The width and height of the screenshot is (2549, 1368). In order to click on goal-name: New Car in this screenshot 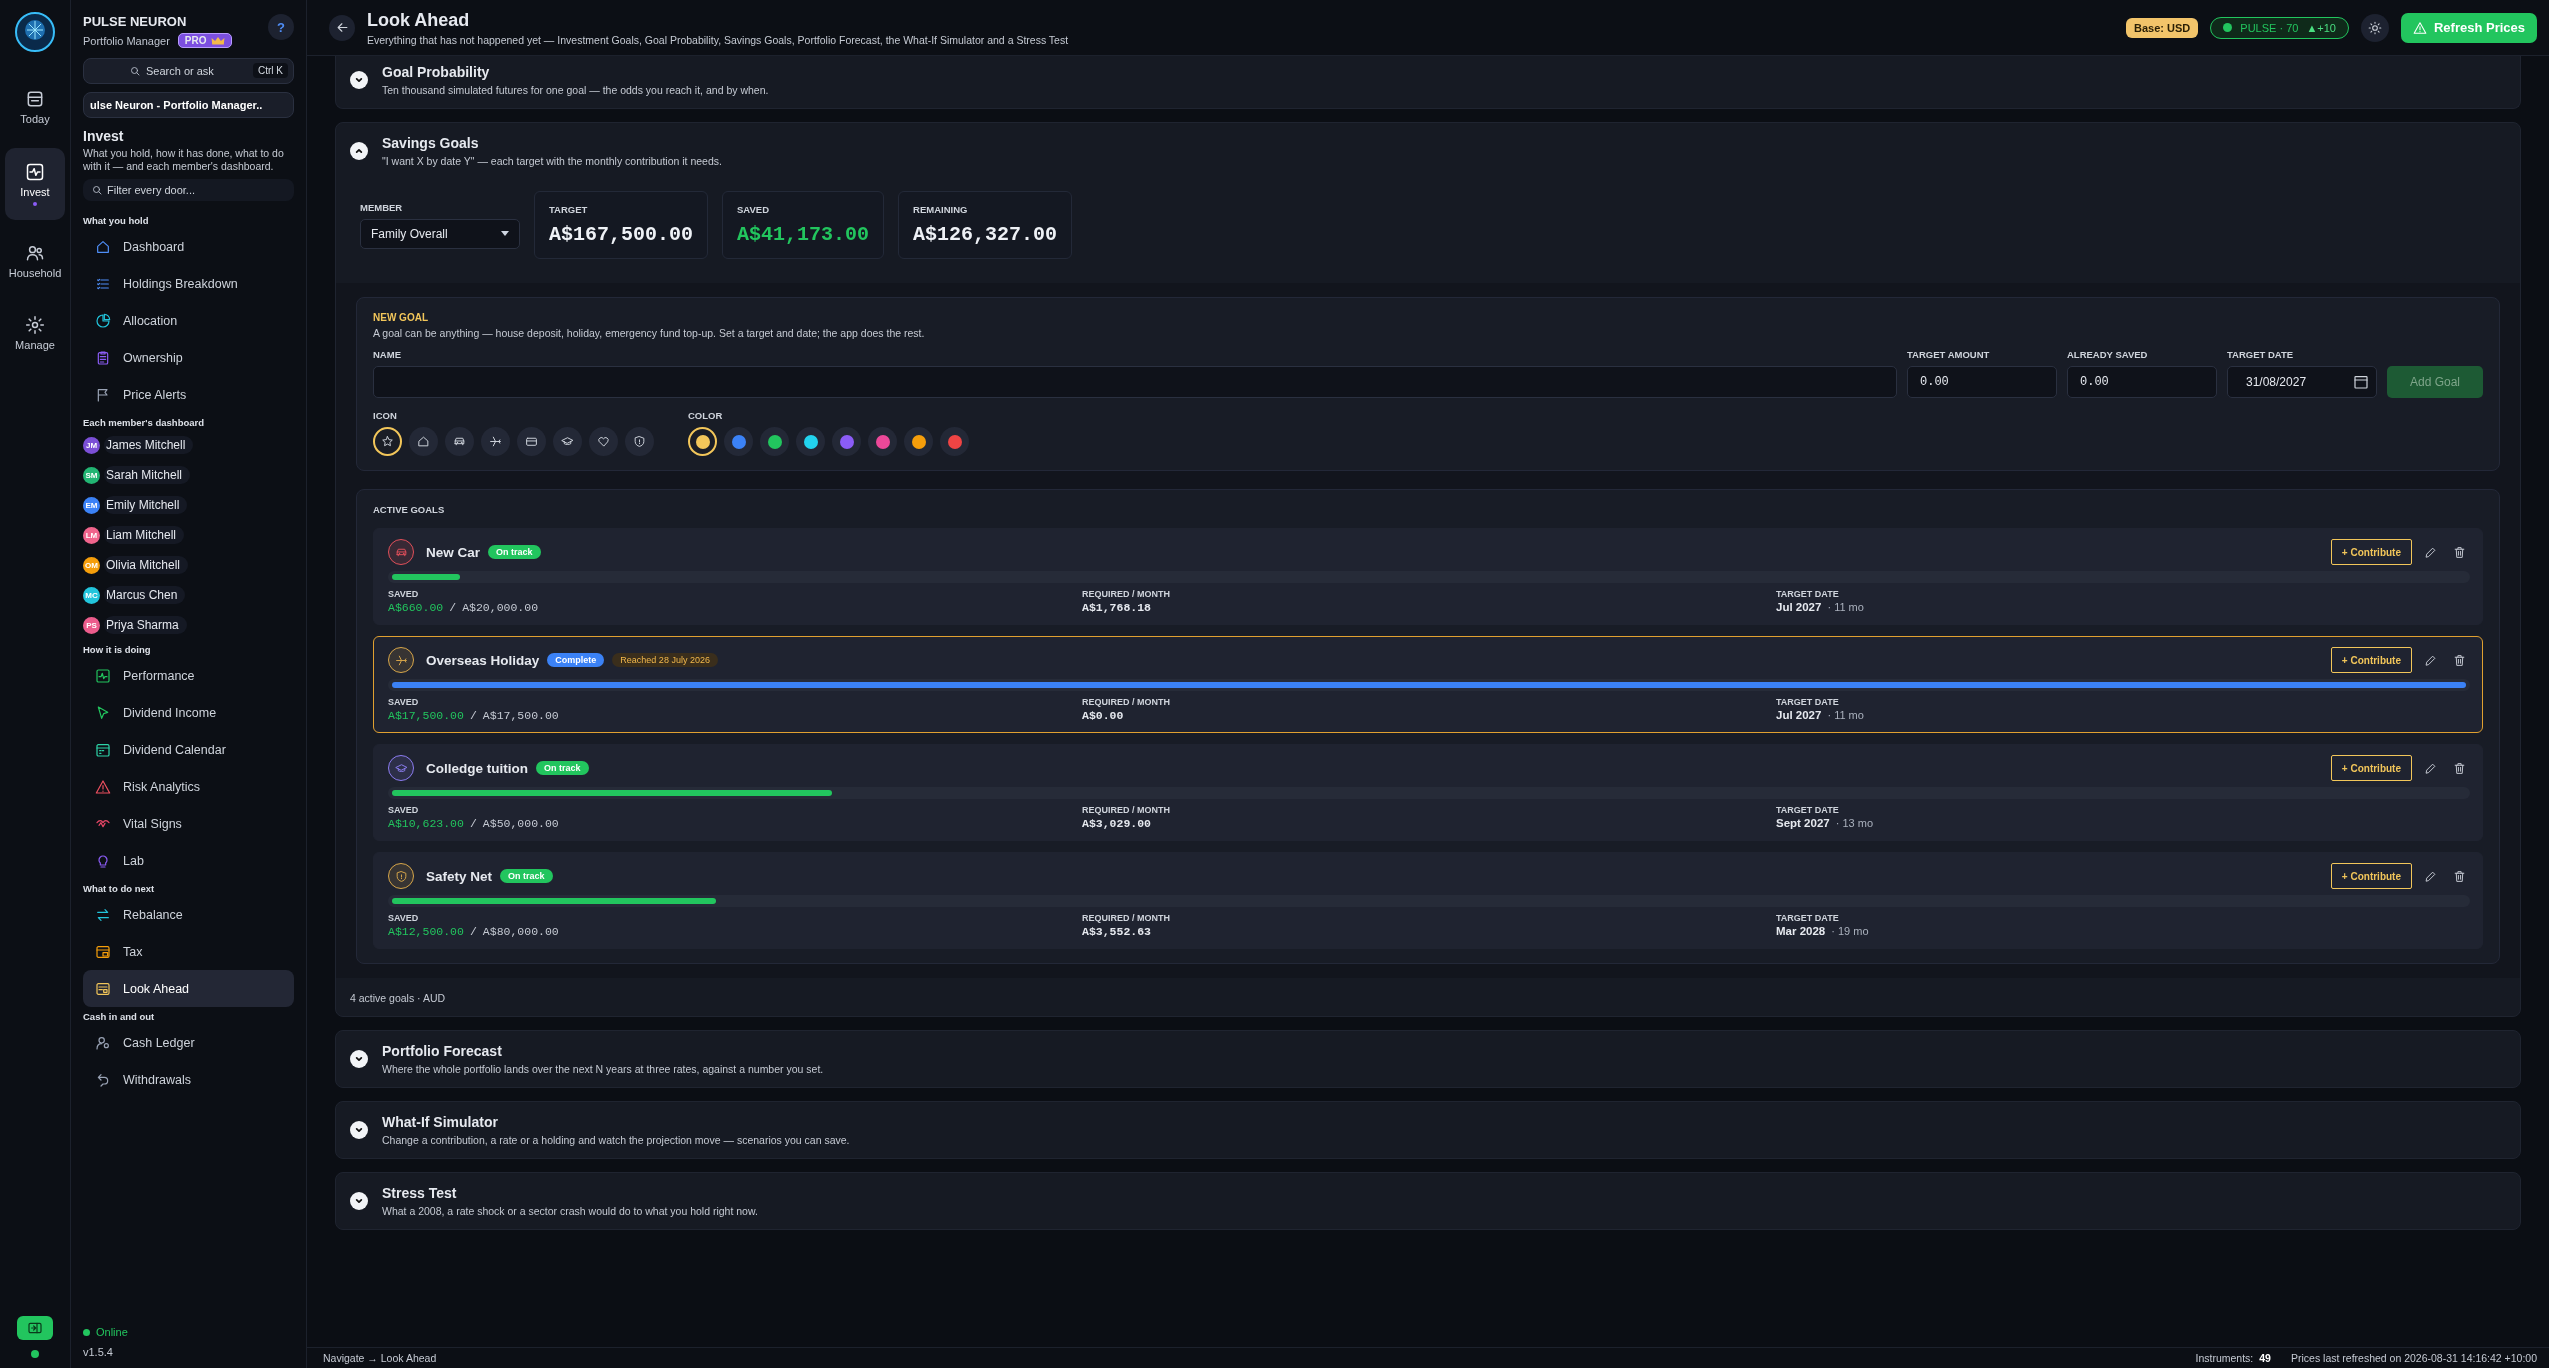, I will do `click(453, 552)`.